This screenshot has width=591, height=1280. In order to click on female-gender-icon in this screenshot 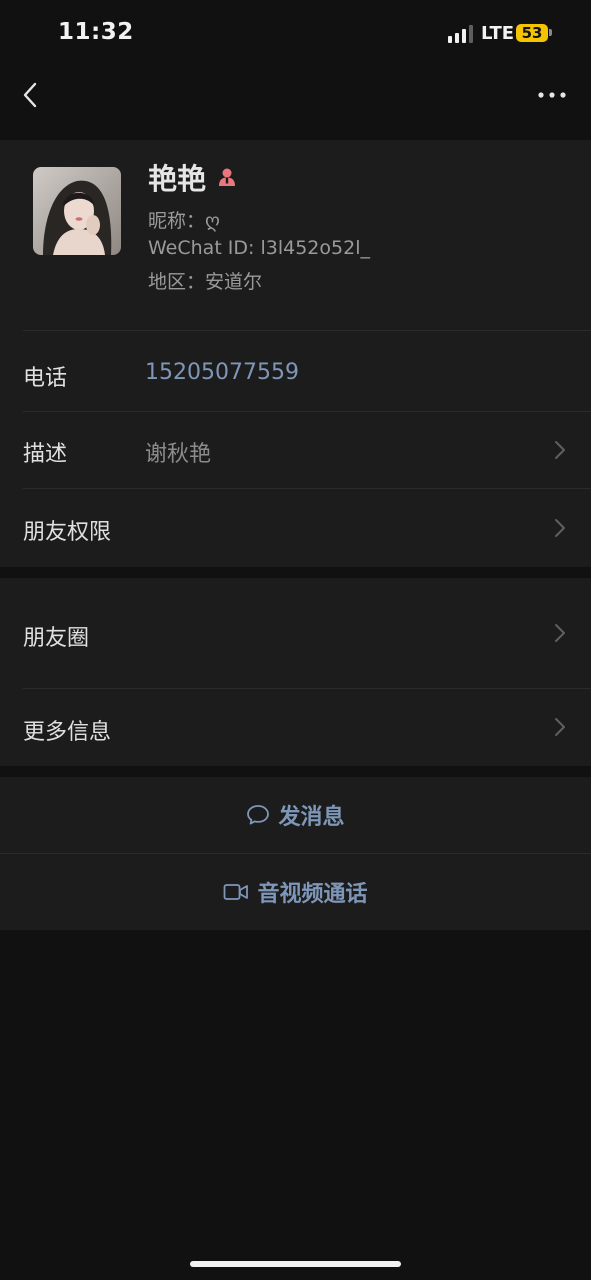, I will do `click(227, 177)`.